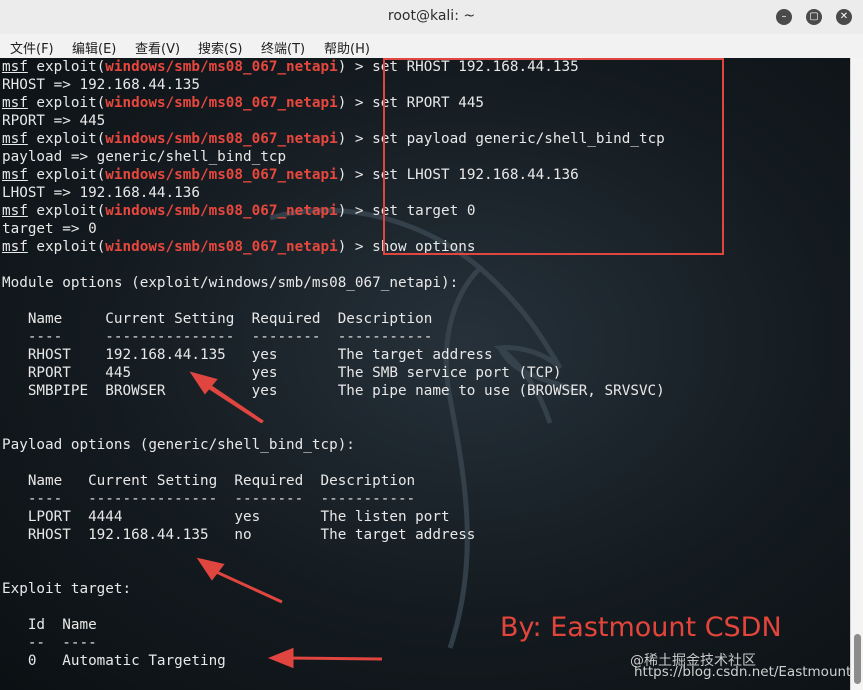  Describe the element at coordinates (641, 627) in the screenshot. I see `author-signature: By: Eastmount CSDN` at that location.